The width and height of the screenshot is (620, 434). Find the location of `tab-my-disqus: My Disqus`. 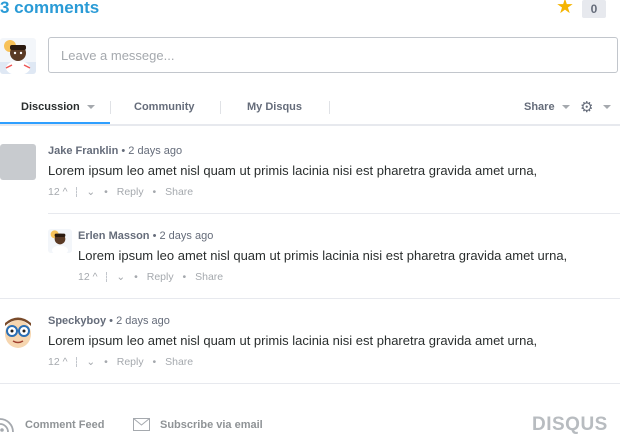

tab-my-disqus: My Disqus is located at coordinates (274, 107).